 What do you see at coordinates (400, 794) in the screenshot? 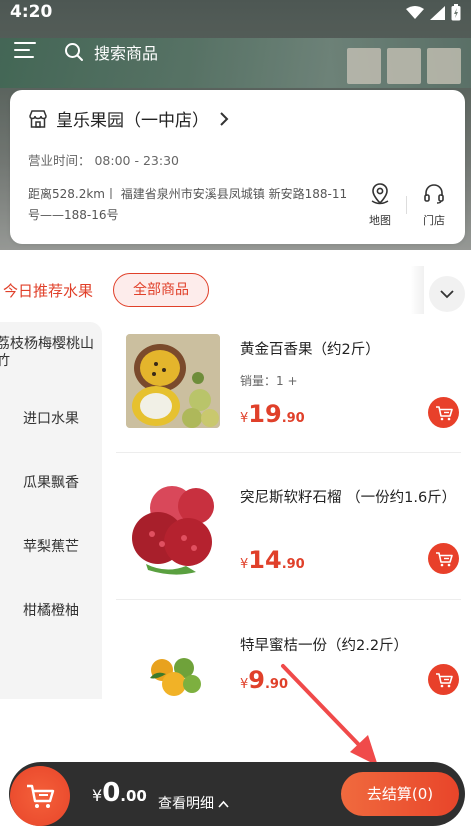
I see `checkout-button: 去结算(0)` at bounding box center [400, 794].